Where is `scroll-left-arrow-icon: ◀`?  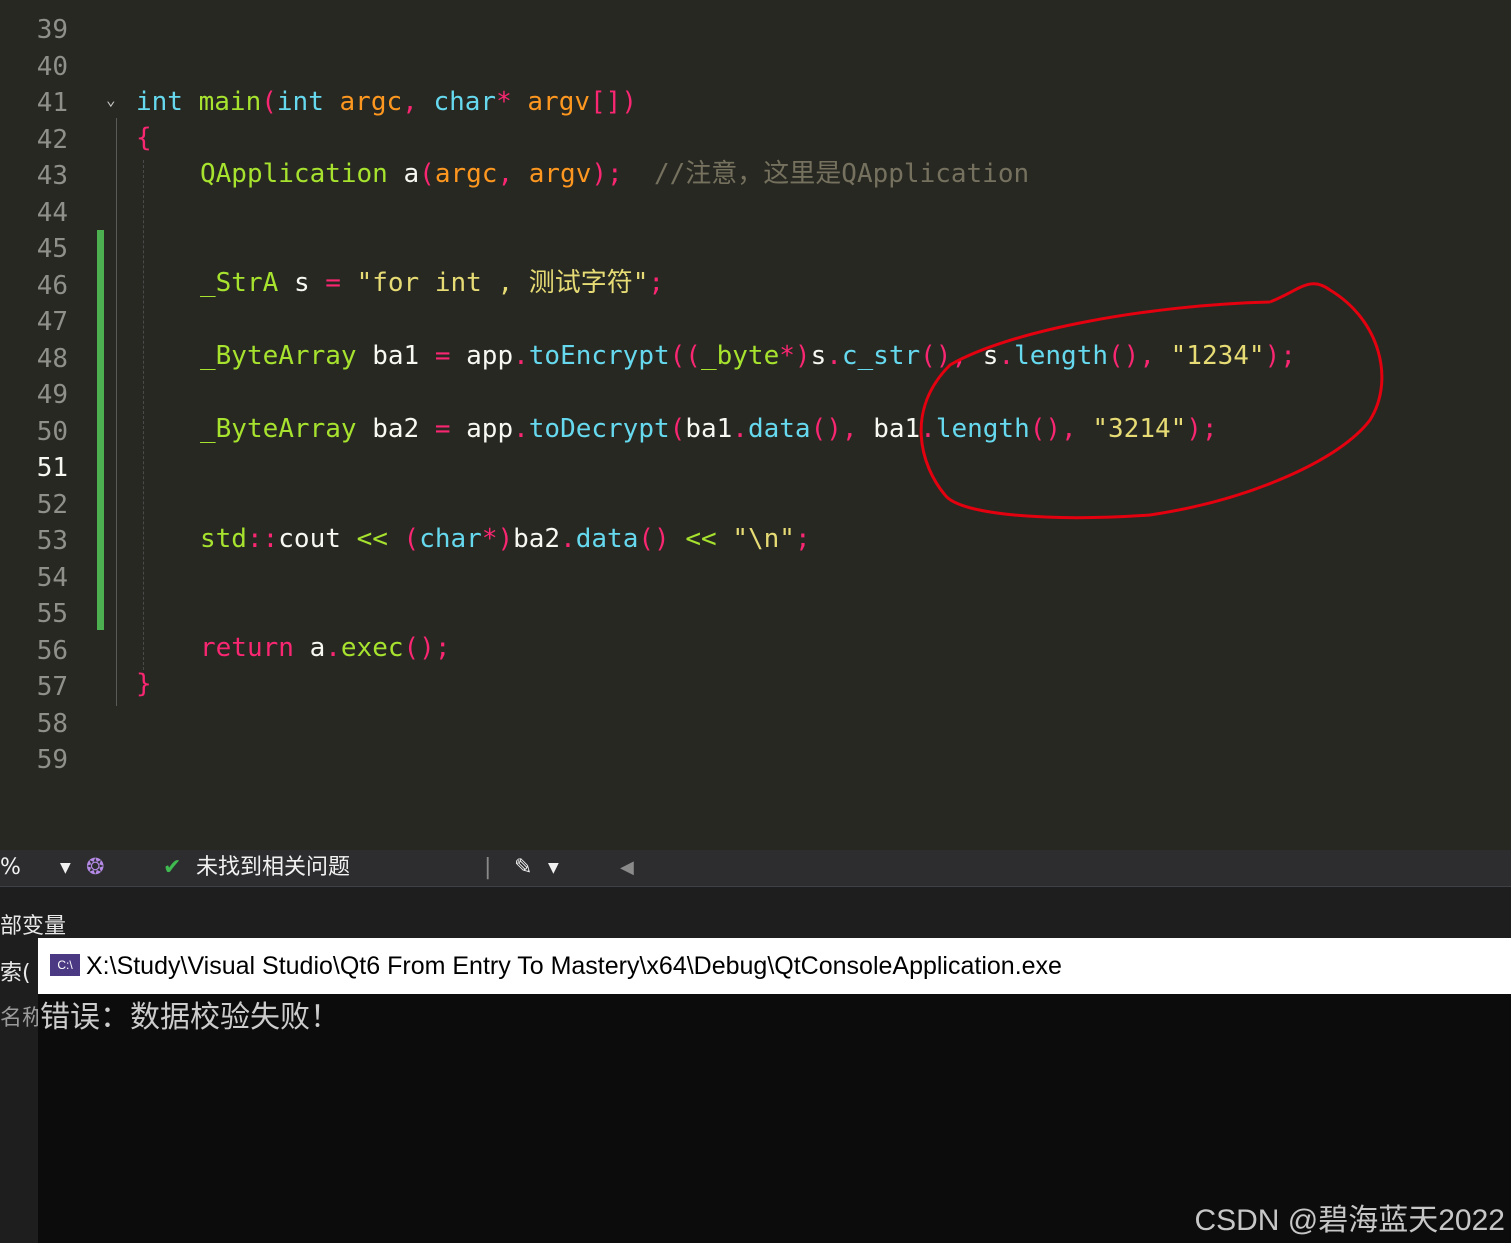
scroll-left-arrow-icon: ◀ is located at coordinates (627, 868).